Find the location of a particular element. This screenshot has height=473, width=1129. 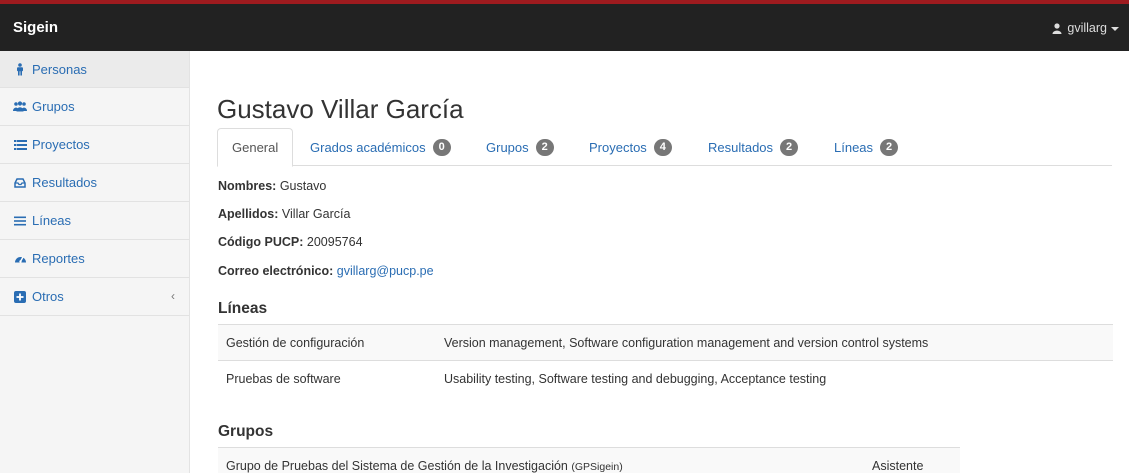

gauge-icon is located at coordinates (20, 259).